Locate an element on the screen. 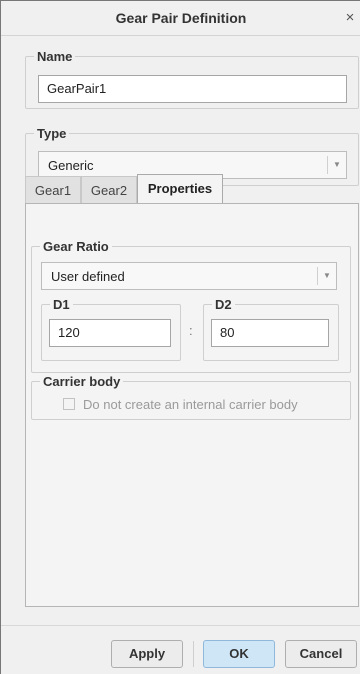 The height and width of the screenshot is (674, 360). button-separator is located at coordinates (193, 654).